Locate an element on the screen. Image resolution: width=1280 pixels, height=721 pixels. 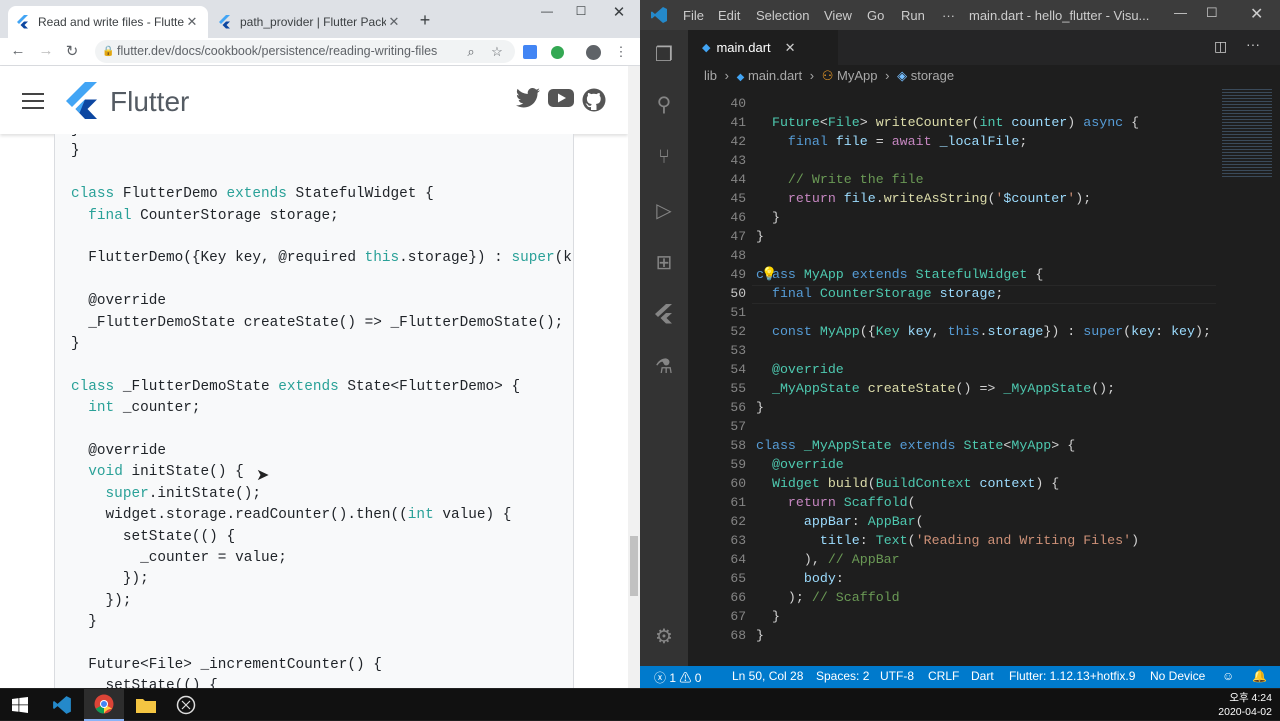
translate-icon is located at coordinates (530, 52).